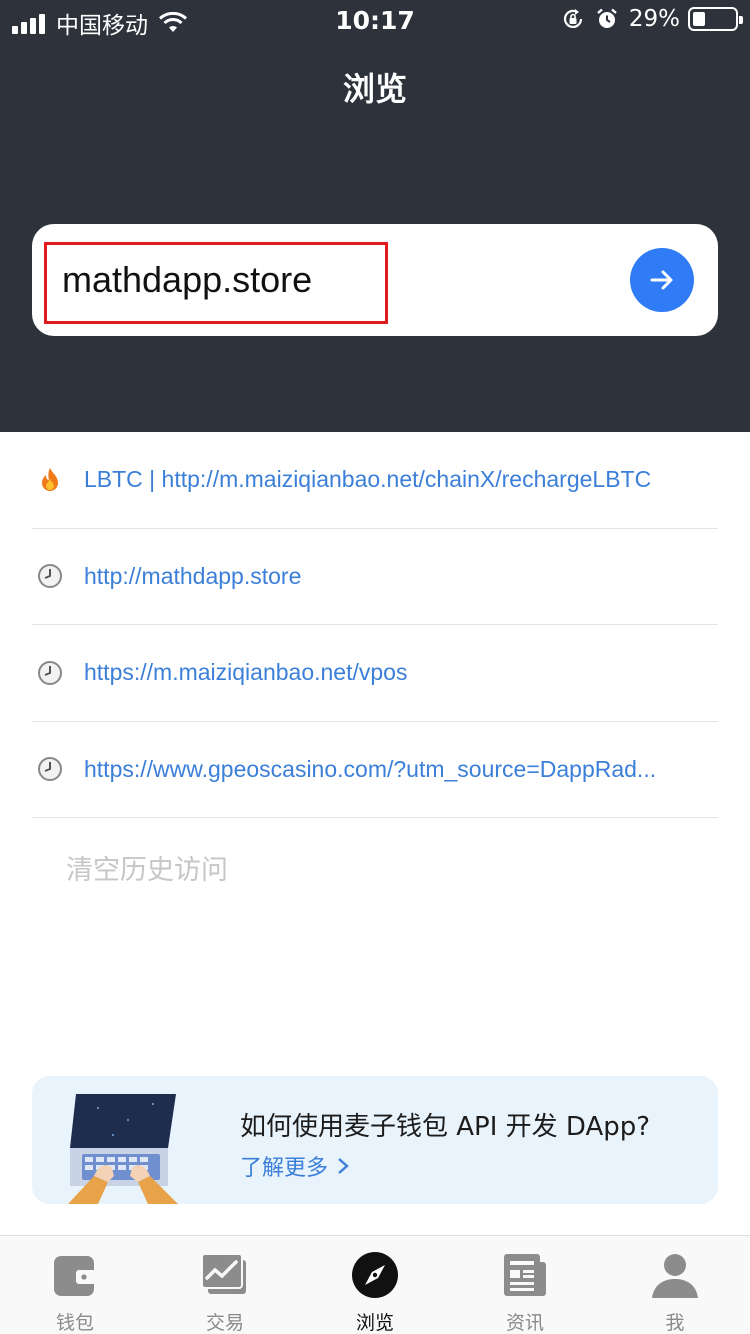 The height and width of the screenshot is (1334, 750). What do you see at coordinates (223, 1273) in the screenshot?
I see `chart-icon` at bounding box center [223, 1273].